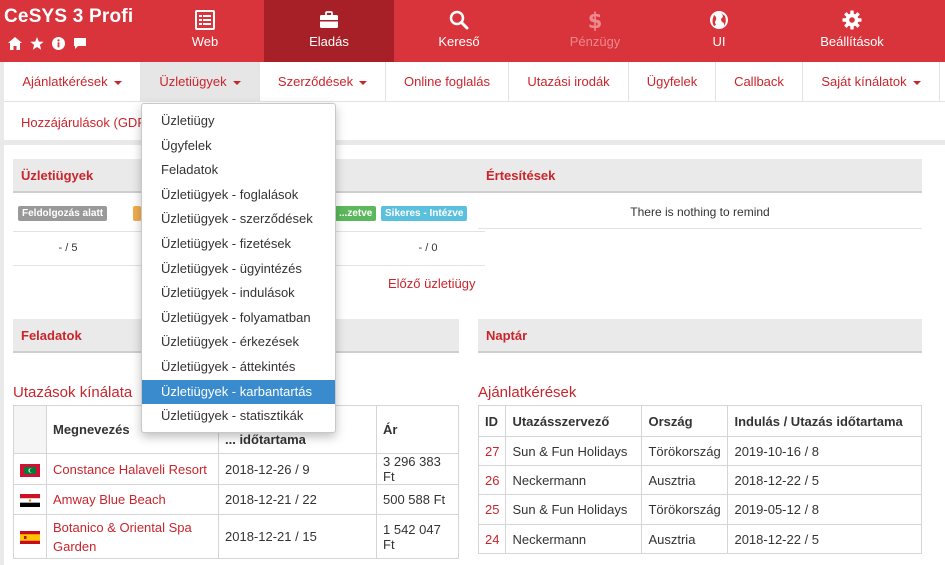  Describe the element at coordinates (238, 342) in the screenshot. I see `dropdown-item-arrivals: Üzletiügyek - érkezések` at that location.